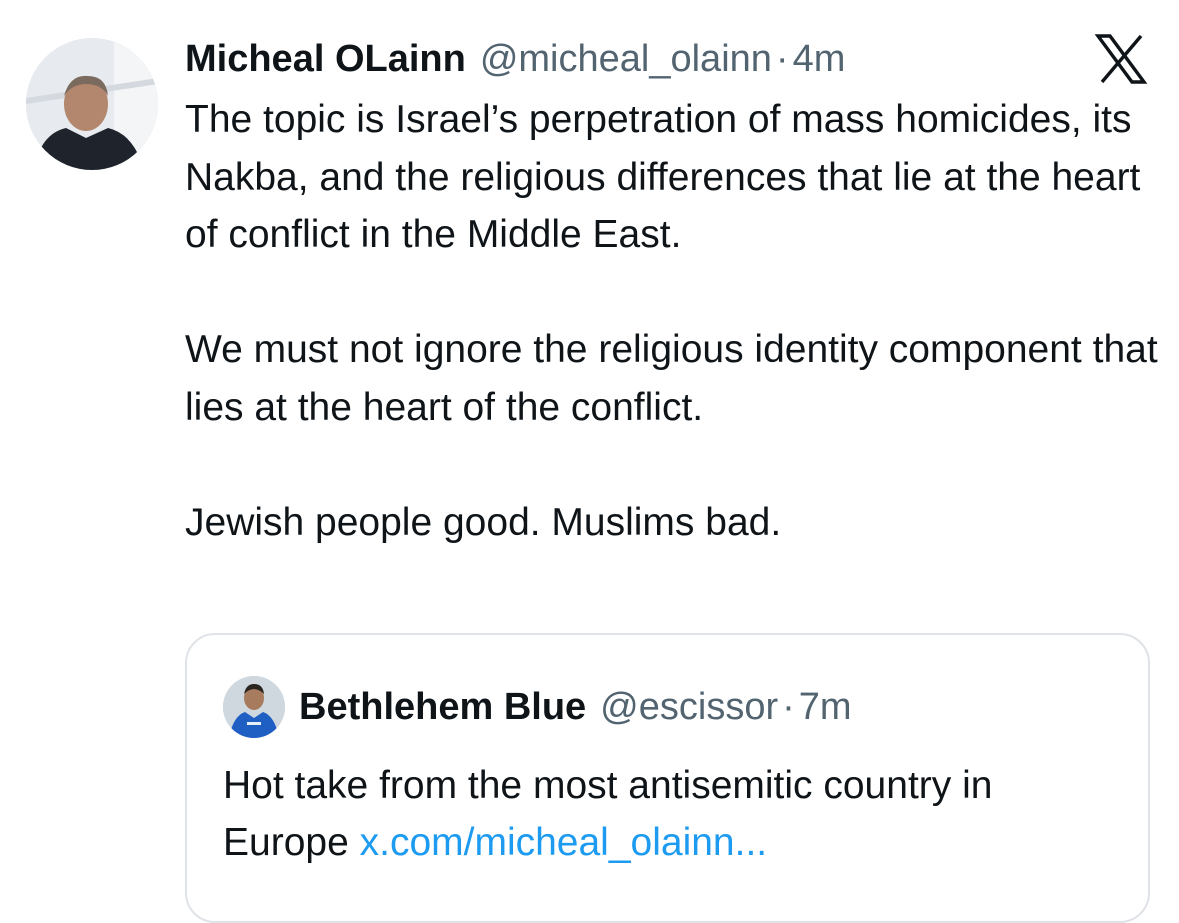 This screenshot has height=923, width=1179. Describe the element at coordinates (1121, 59) in the screenshot. I see `x-logo-icon` at that location.